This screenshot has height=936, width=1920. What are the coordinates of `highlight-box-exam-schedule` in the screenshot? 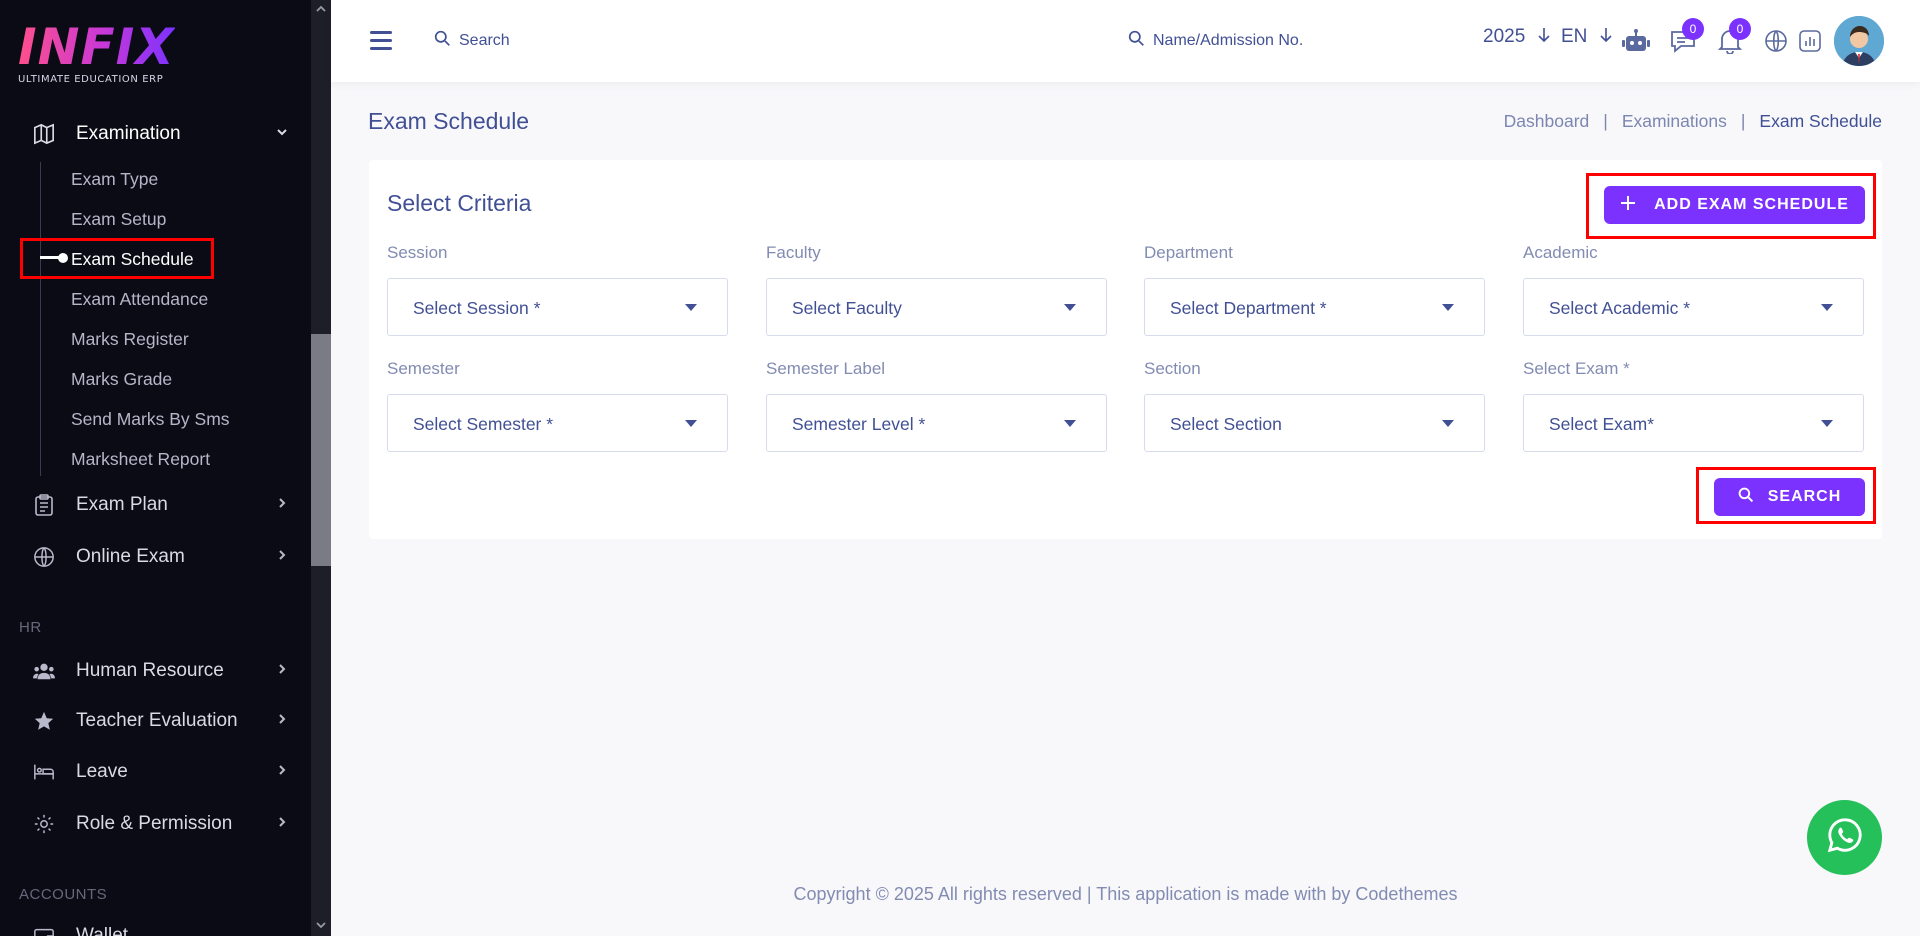 It's located at (117, 258).